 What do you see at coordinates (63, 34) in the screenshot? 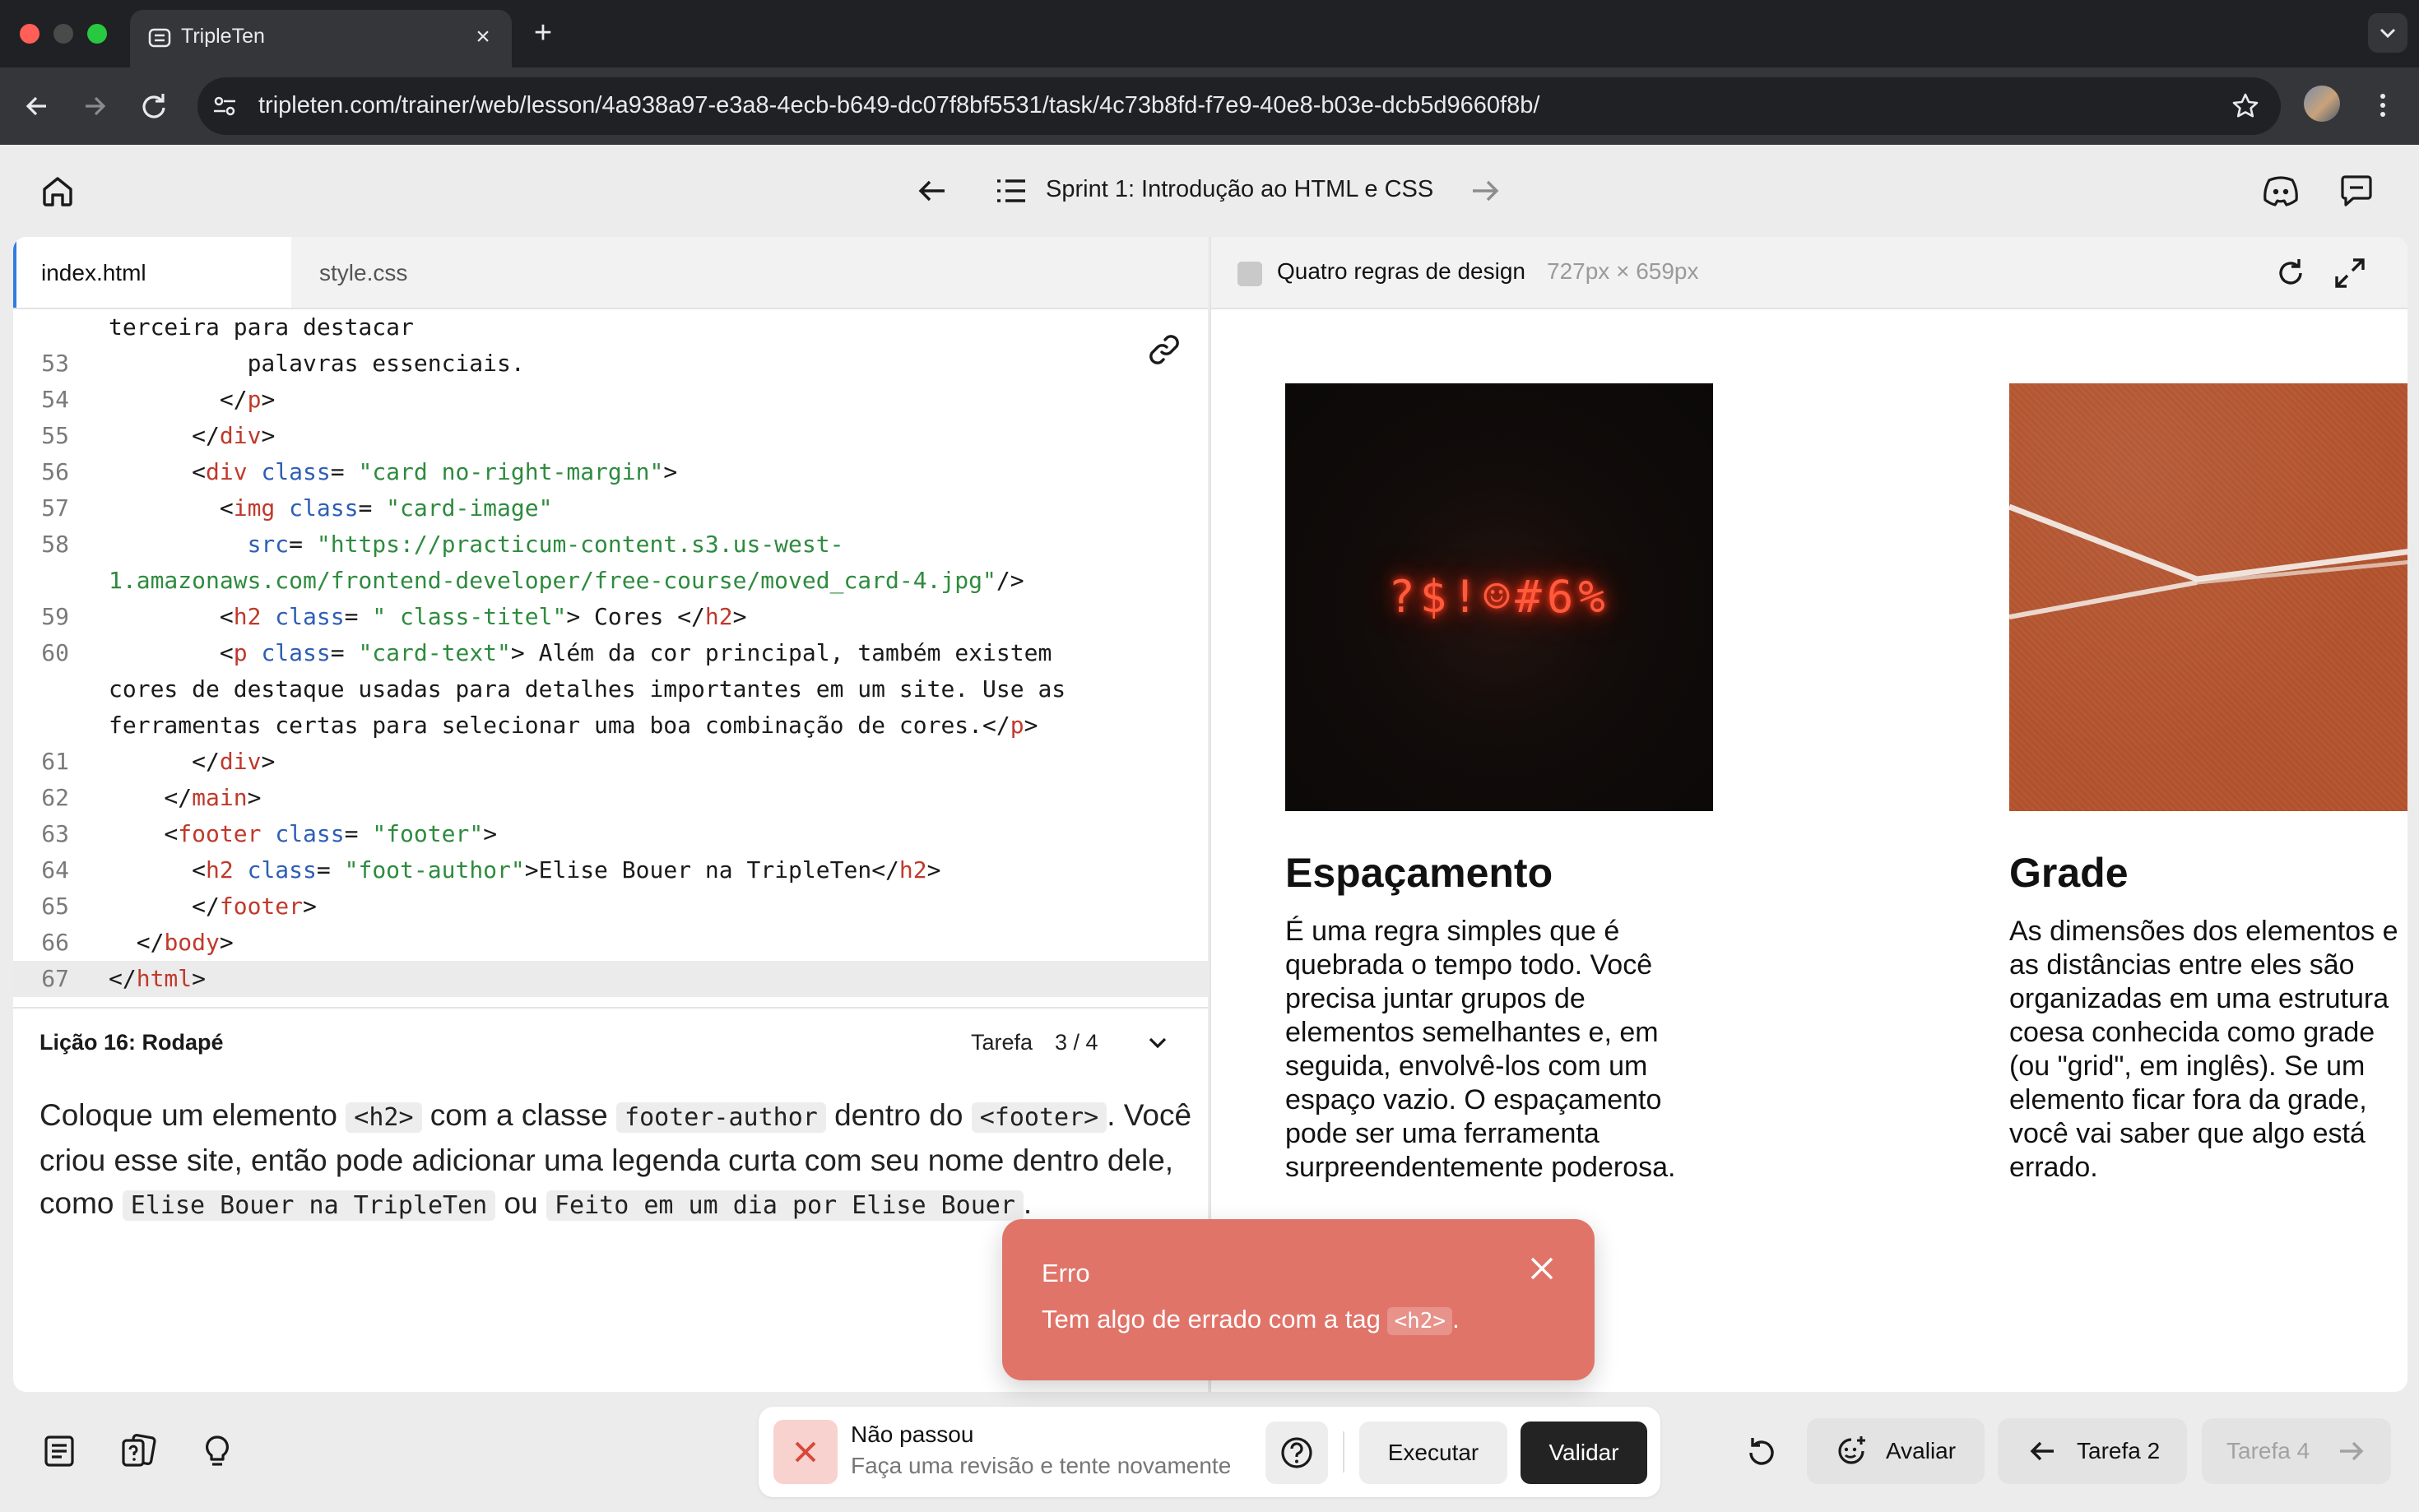
I see `window-minimize-button` at bounding box center [63, 34].